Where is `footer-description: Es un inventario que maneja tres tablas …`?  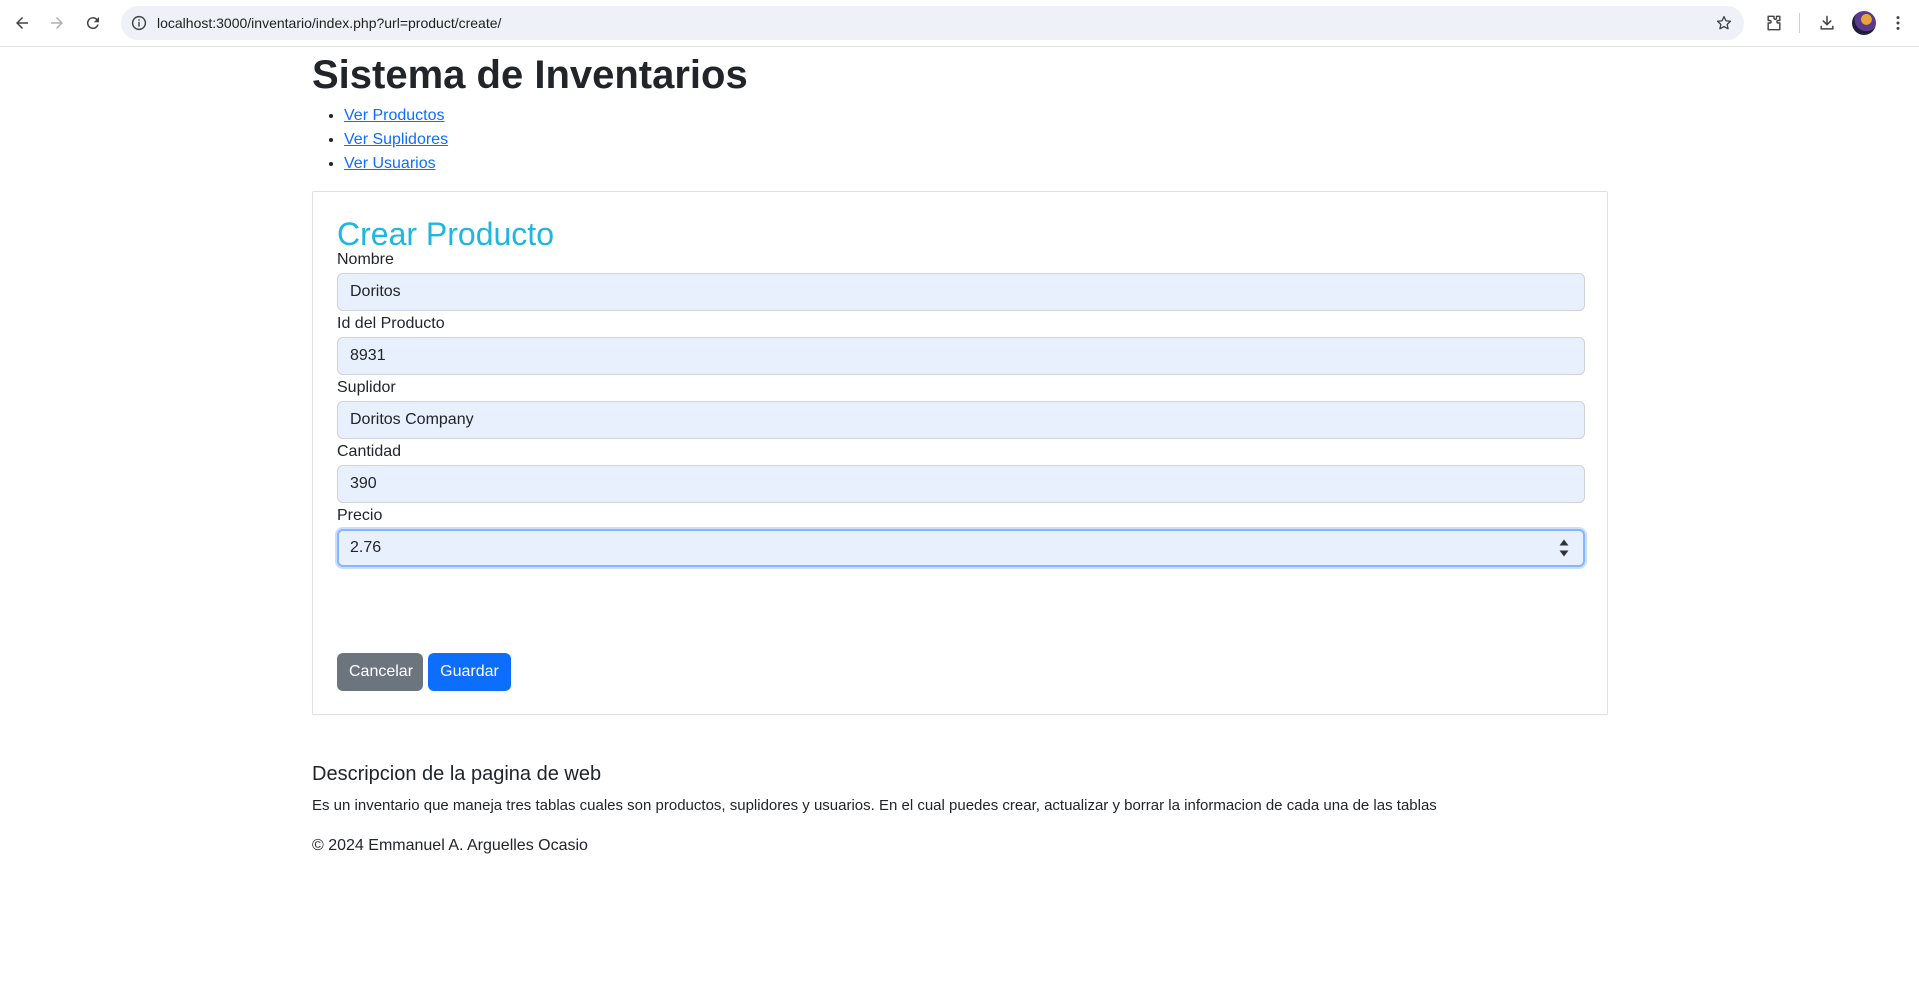 footer-description: Es un inventario que maneja tres tablas … is located at coordinates (874, 805).